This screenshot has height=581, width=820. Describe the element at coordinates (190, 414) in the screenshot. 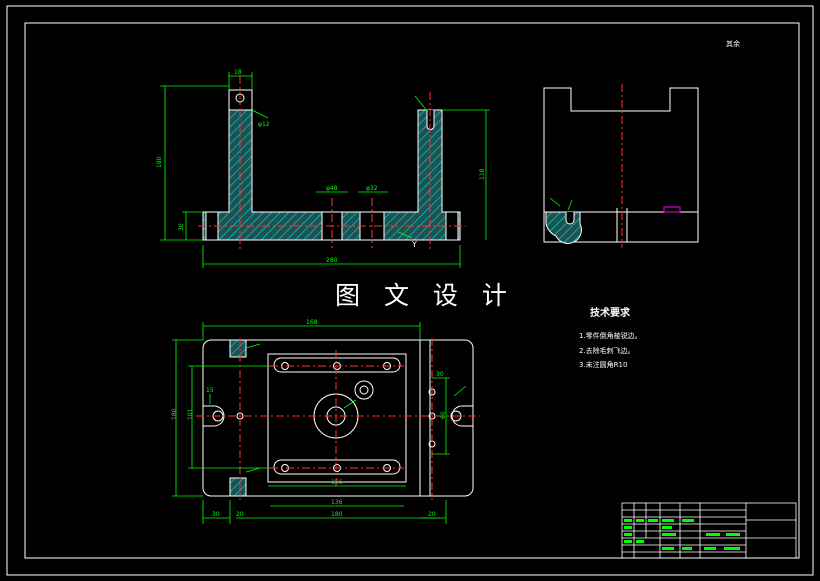

I see `dim-plan-height-b: 101` at that location.